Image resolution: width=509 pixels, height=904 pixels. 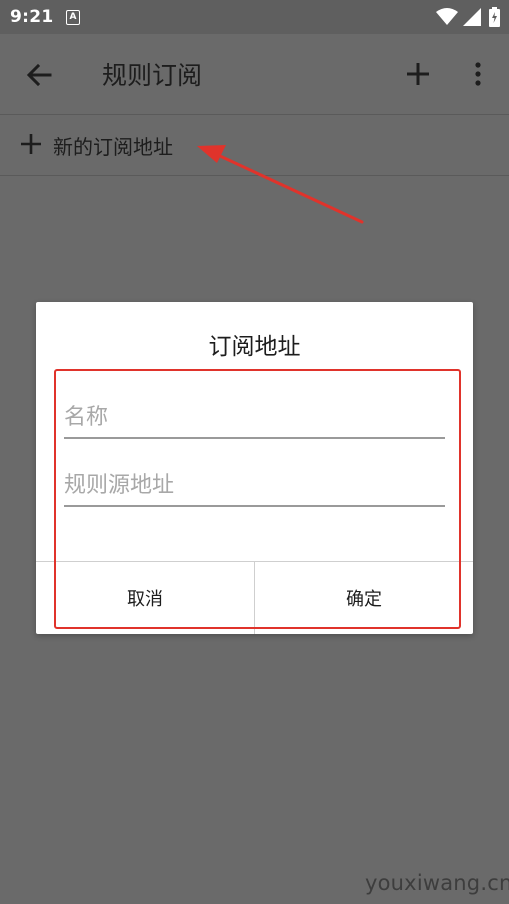 I want to click on page-title: 规则订阅, so click(x=152, y=75).